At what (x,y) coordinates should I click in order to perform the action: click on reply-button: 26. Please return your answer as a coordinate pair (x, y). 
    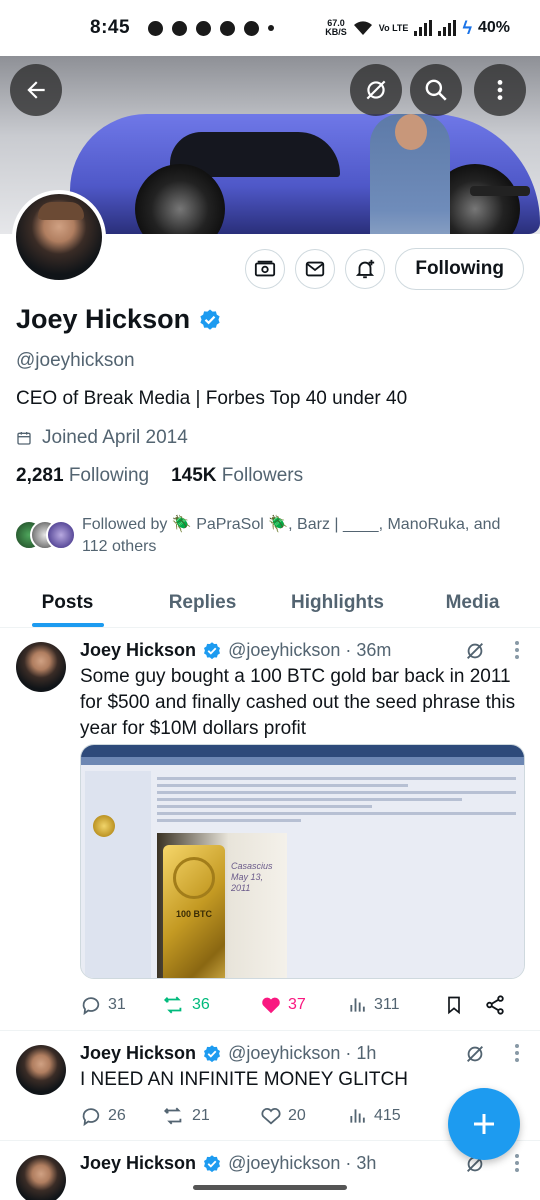
    Looking at the image, I should click on (121, 1116).